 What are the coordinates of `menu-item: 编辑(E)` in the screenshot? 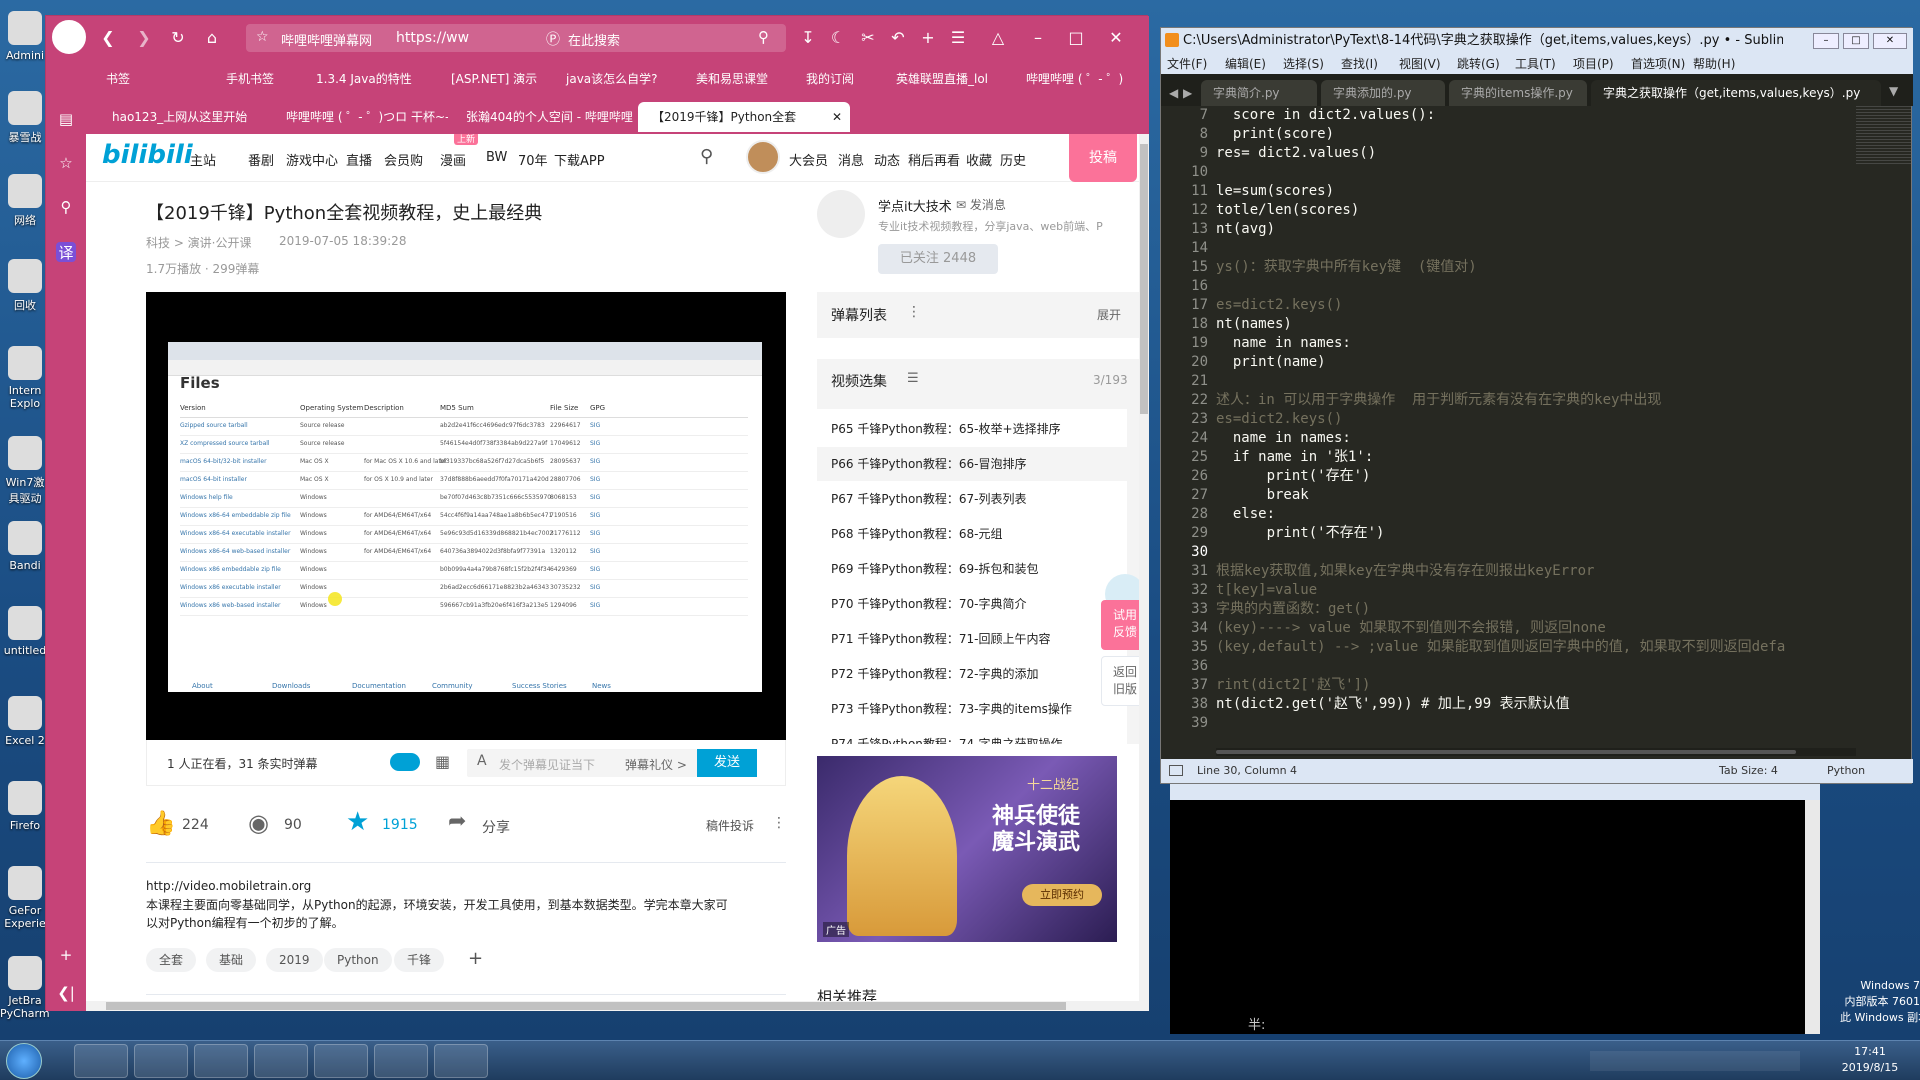 It's located at (1245, 64).